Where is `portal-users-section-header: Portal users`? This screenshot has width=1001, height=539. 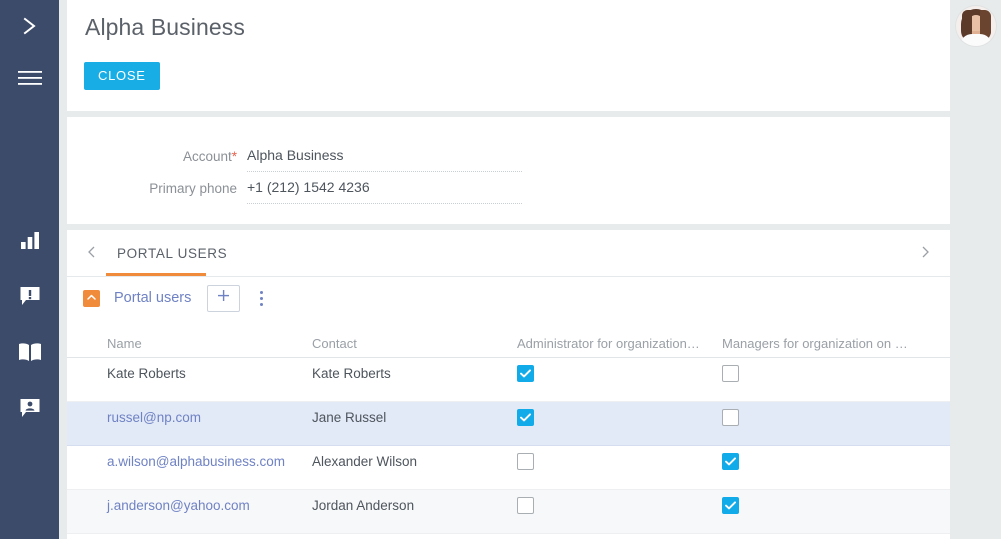
portal-users-section-header: Portal users is located at coordinates (508, 298).